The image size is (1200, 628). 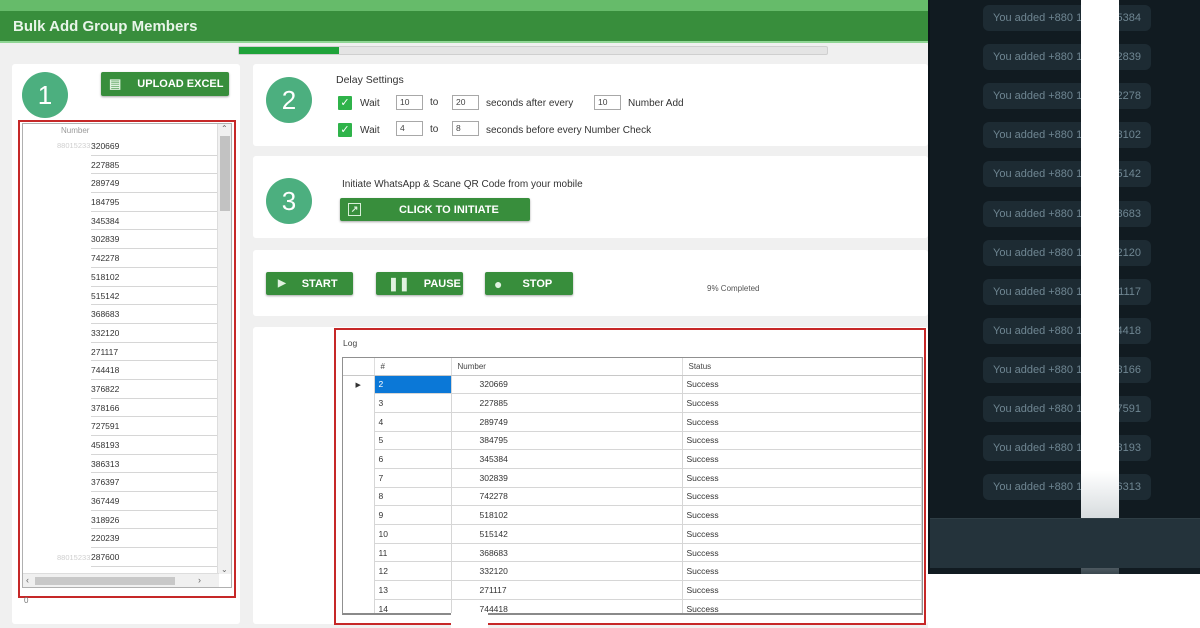 I want to click on scroll-right-icon: ›, so click(x=199, y=580).